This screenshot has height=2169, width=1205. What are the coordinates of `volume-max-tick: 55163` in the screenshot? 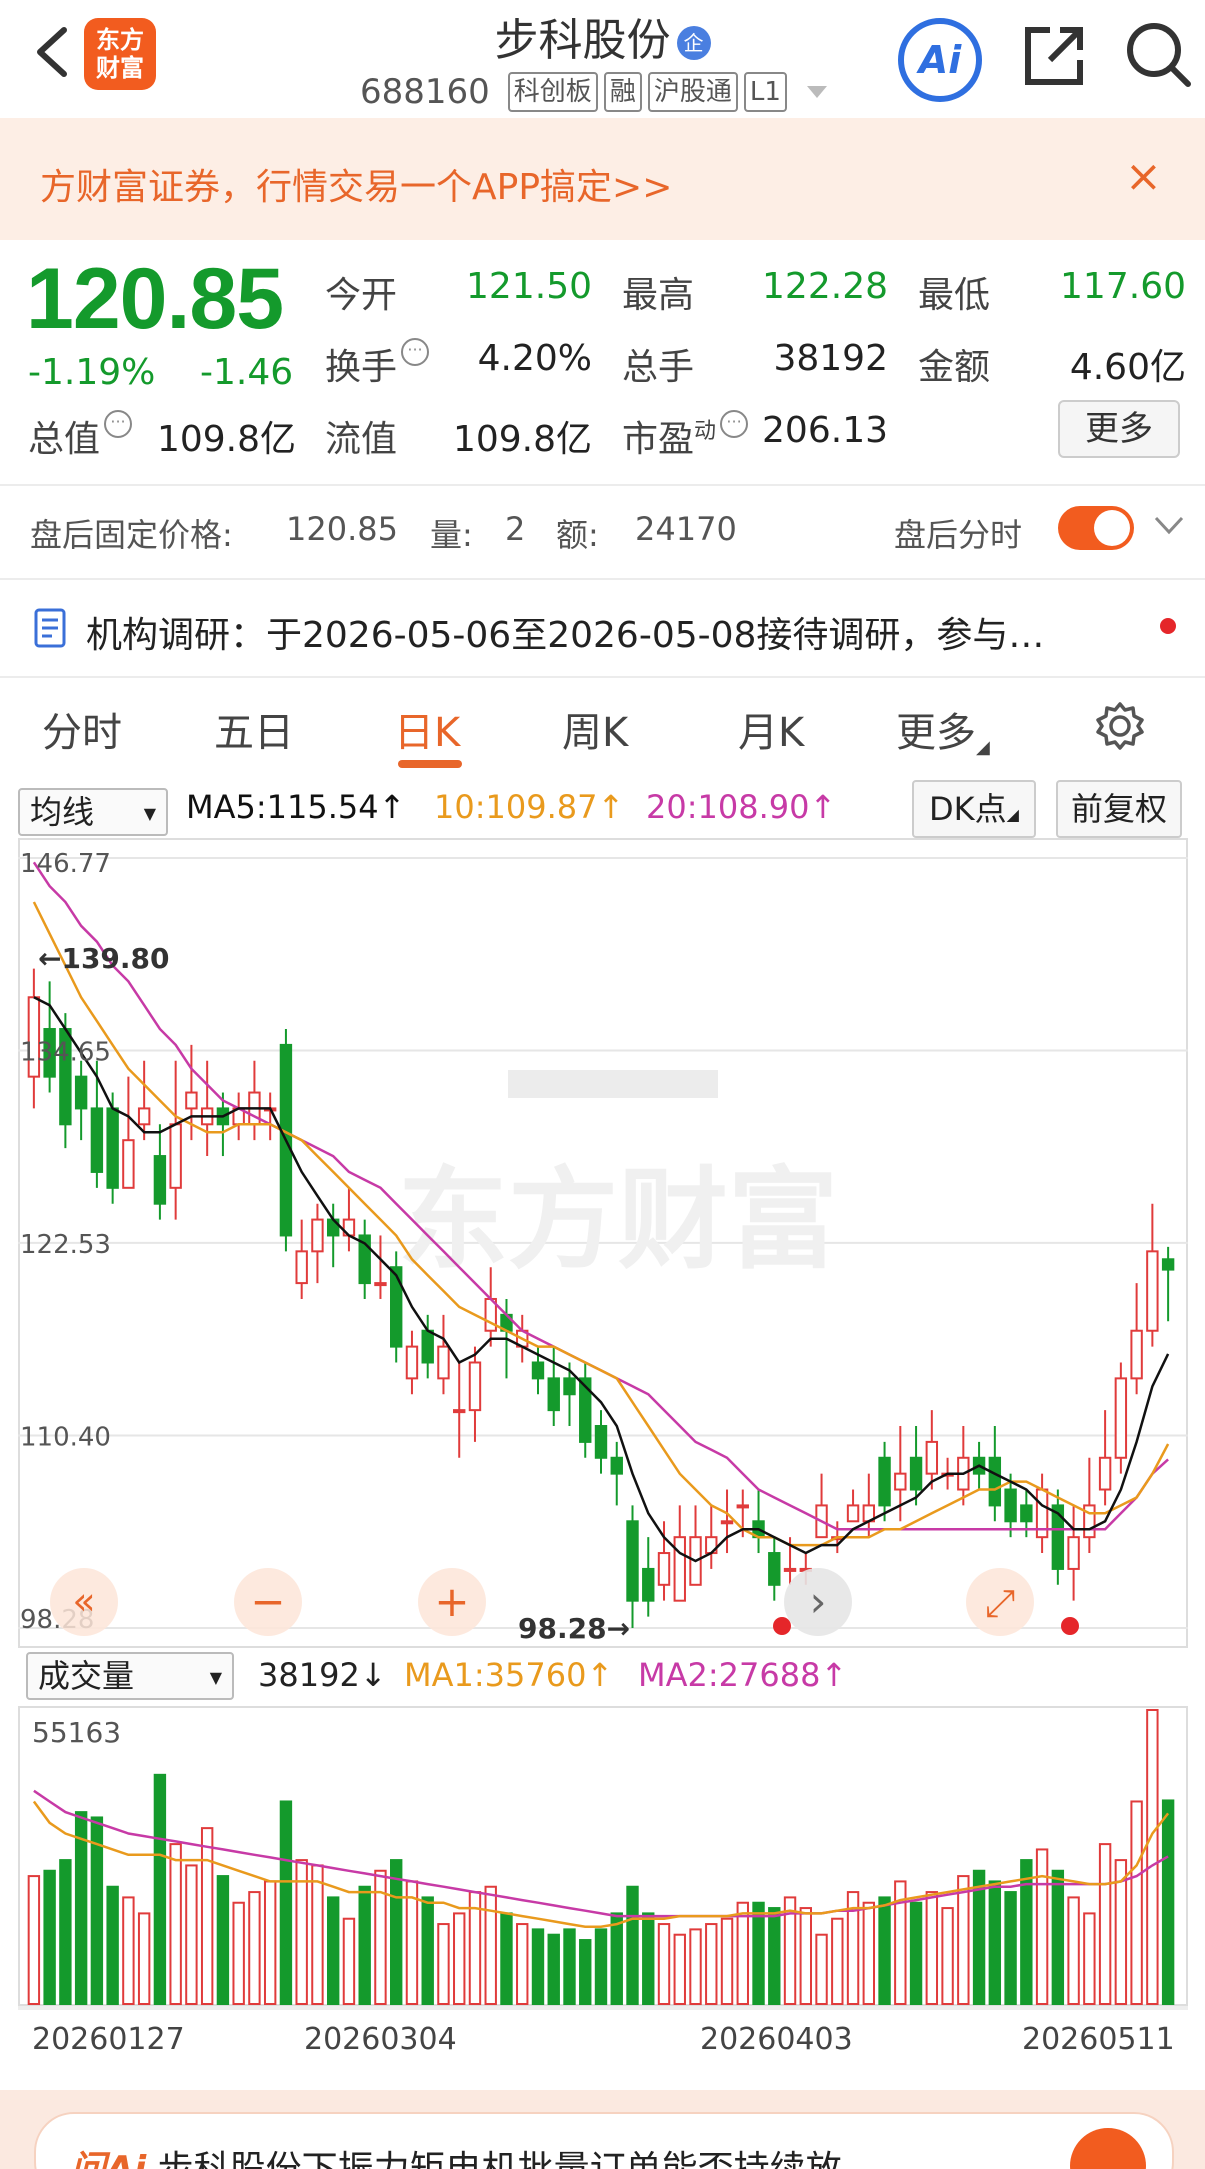 It's located at (76, 1732).